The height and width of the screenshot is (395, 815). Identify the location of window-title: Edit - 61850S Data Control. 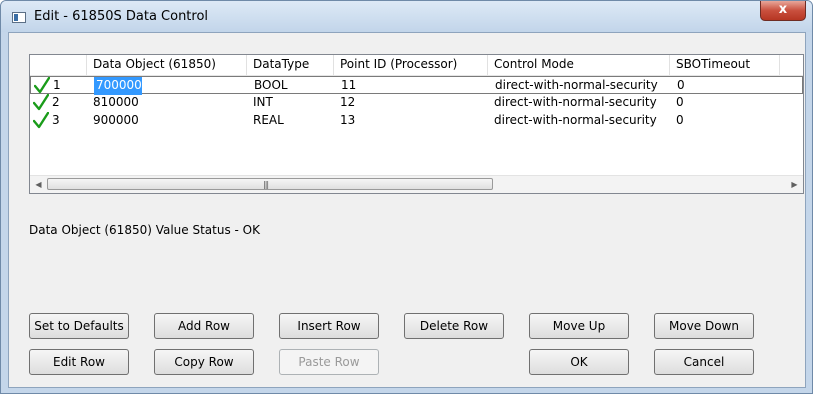
(121, 16).